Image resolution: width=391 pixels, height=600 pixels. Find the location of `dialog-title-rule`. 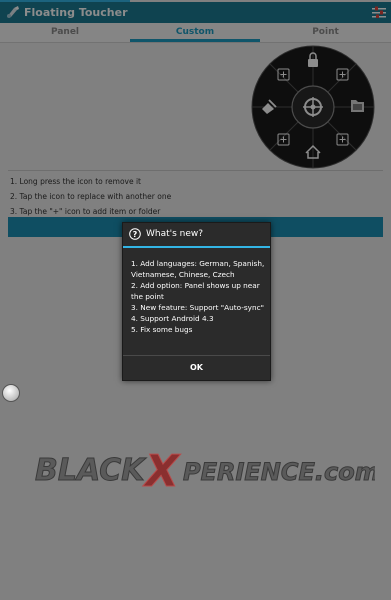

dialog-title-rule is located at coordinates (196, 247).